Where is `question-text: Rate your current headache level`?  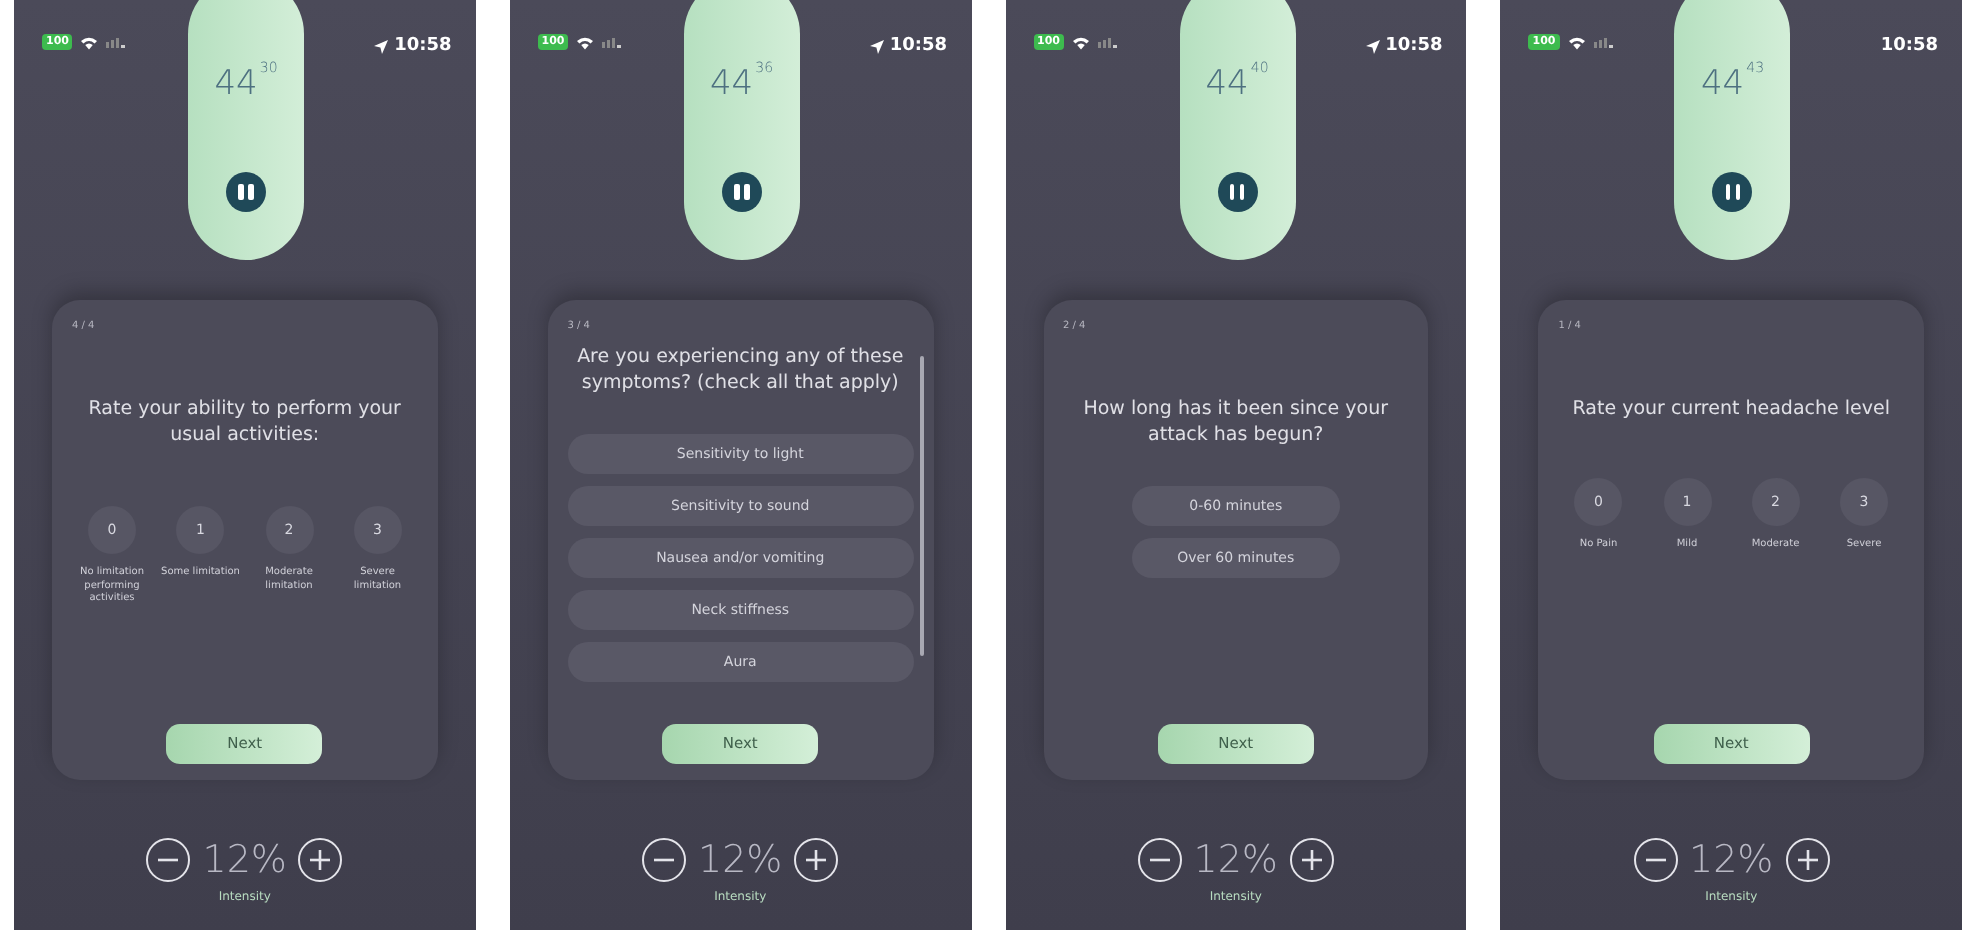
question-text: Rate your current headache level is located at coordinates (1731, 409).